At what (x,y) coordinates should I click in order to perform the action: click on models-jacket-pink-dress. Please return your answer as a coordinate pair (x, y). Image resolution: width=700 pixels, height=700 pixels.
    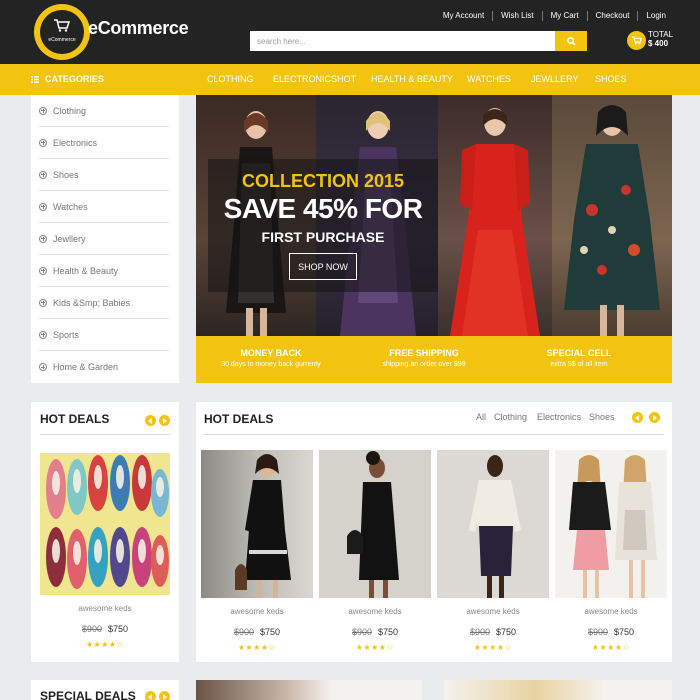
    Looking at the image, I should click on (613, 526).